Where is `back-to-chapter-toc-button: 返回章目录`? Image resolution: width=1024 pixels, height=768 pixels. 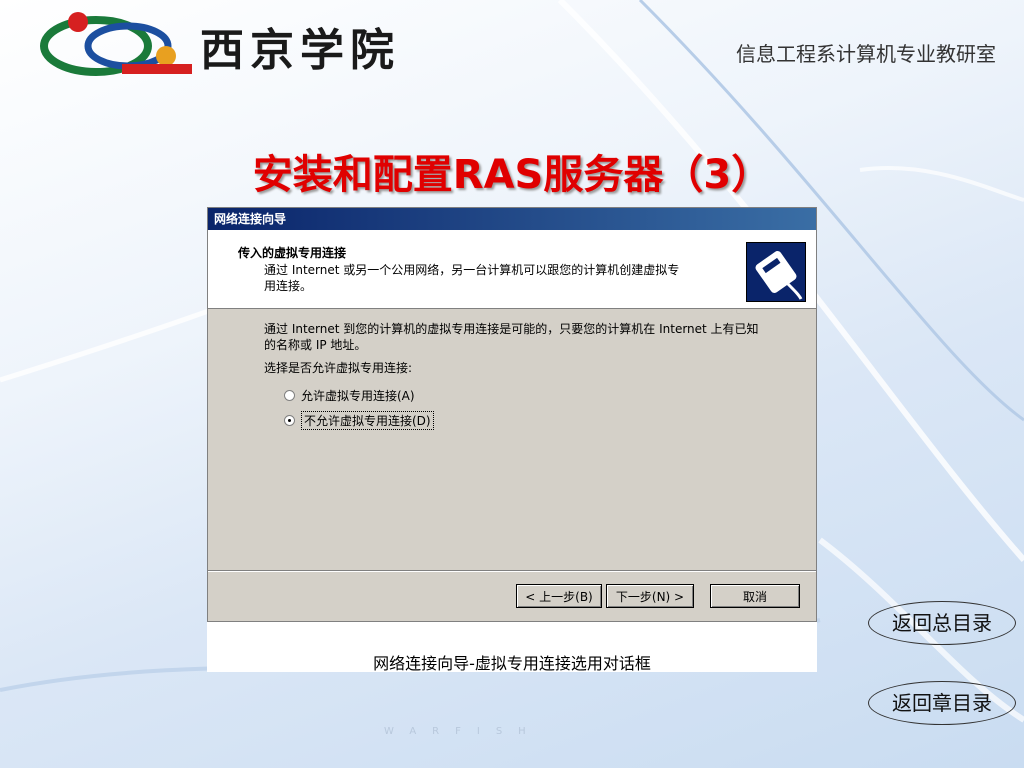 back-to-chapter-toc-button: 返回章目录 is located at coordinates (942, 703).